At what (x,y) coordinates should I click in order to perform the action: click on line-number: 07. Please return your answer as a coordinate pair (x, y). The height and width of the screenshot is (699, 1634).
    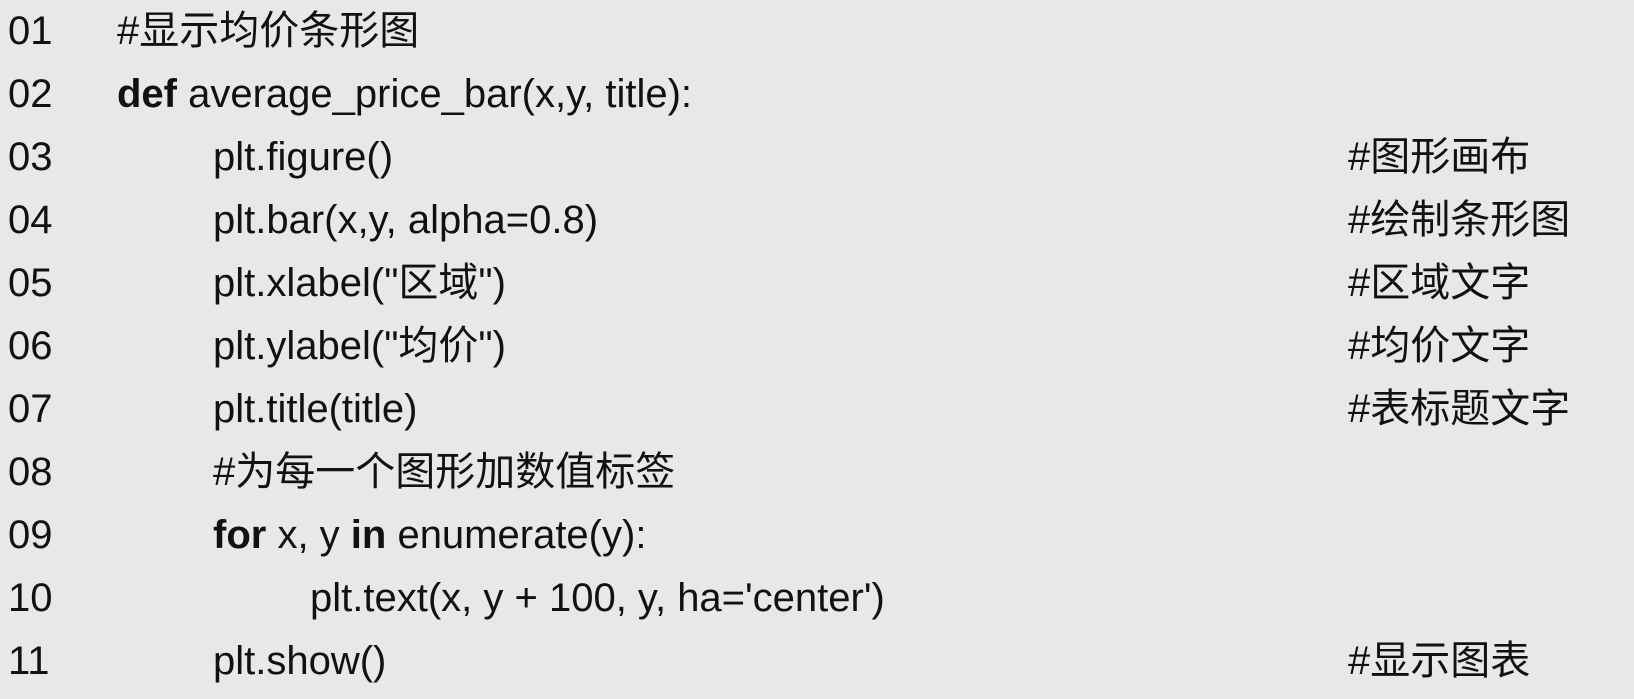
    Looking at the image, I should click on (30, 409).